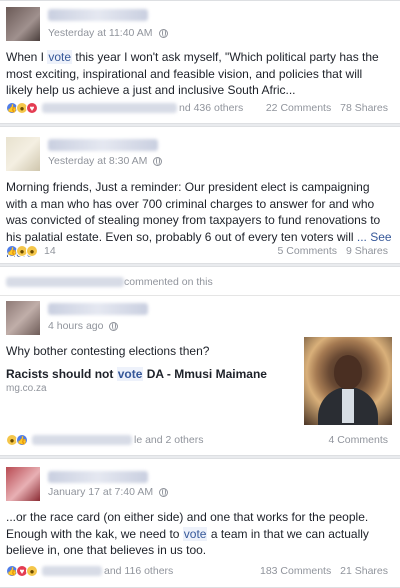  Describe the element at coordinates (367, 251) in the screenshot. I see `shares-count: 9 Shares` at that location.